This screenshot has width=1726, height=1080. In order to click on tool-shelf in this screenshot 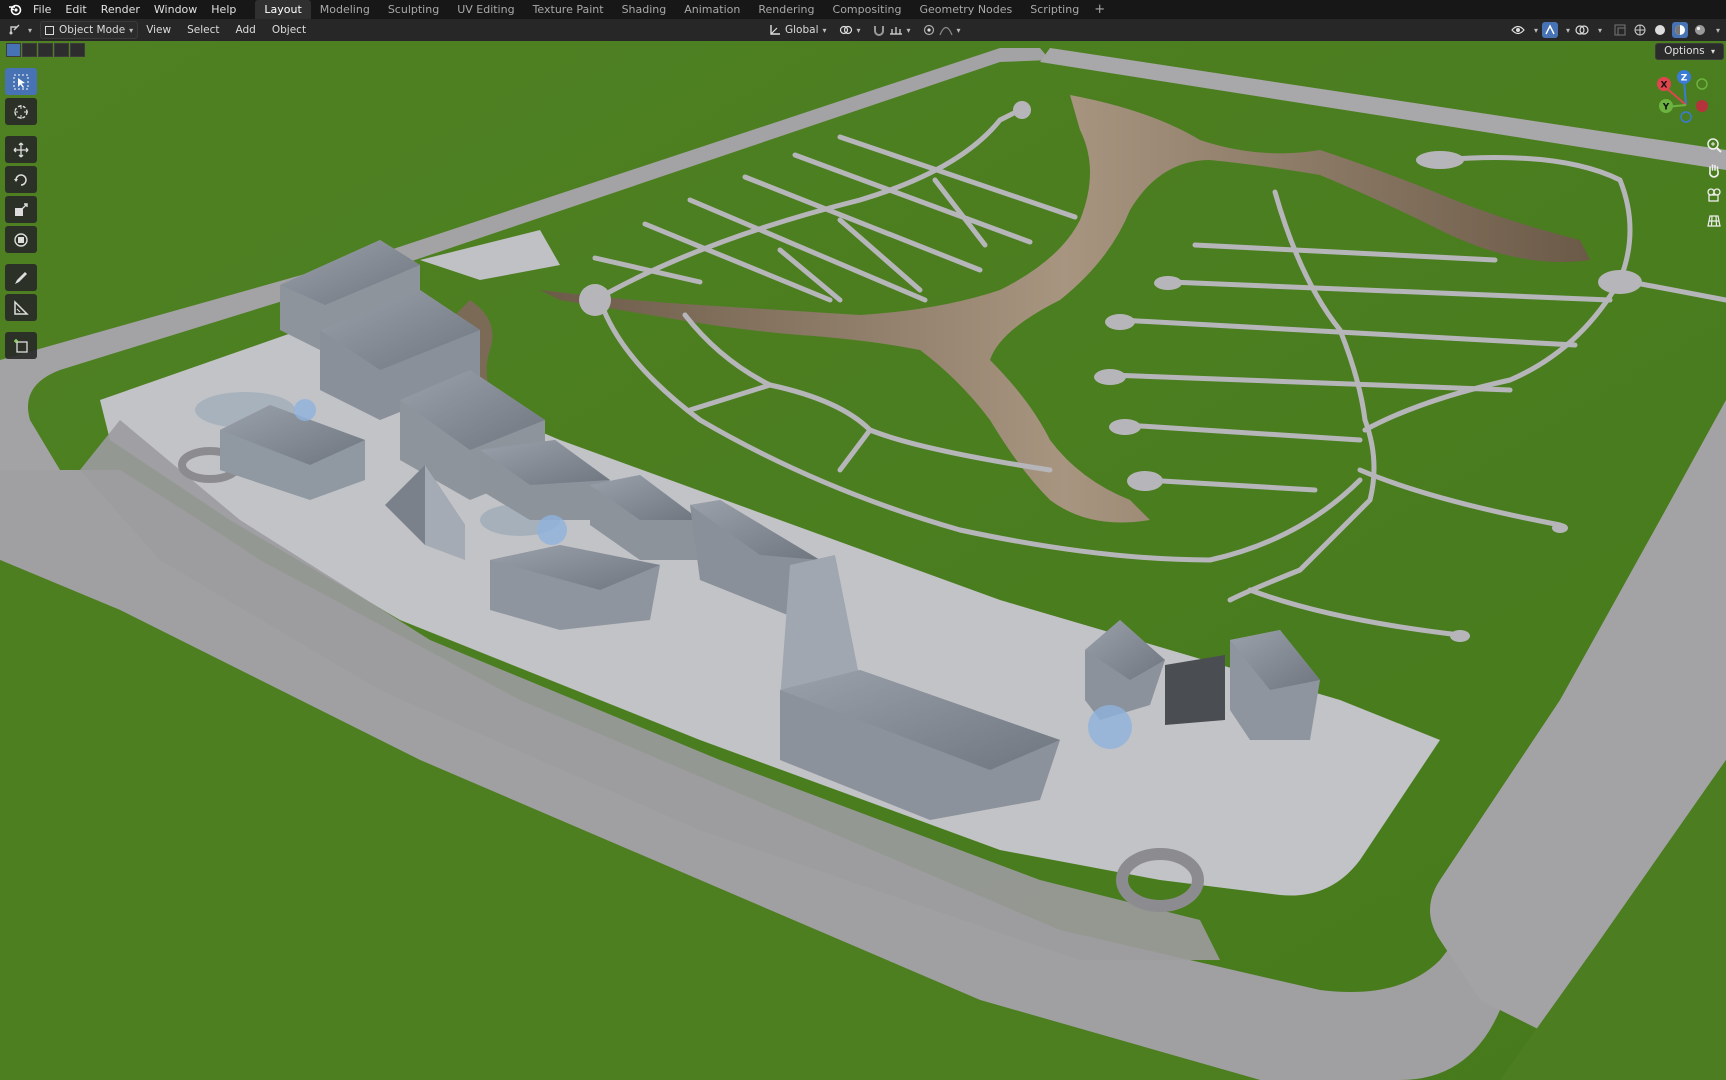, I will do `click(21, 213)`.